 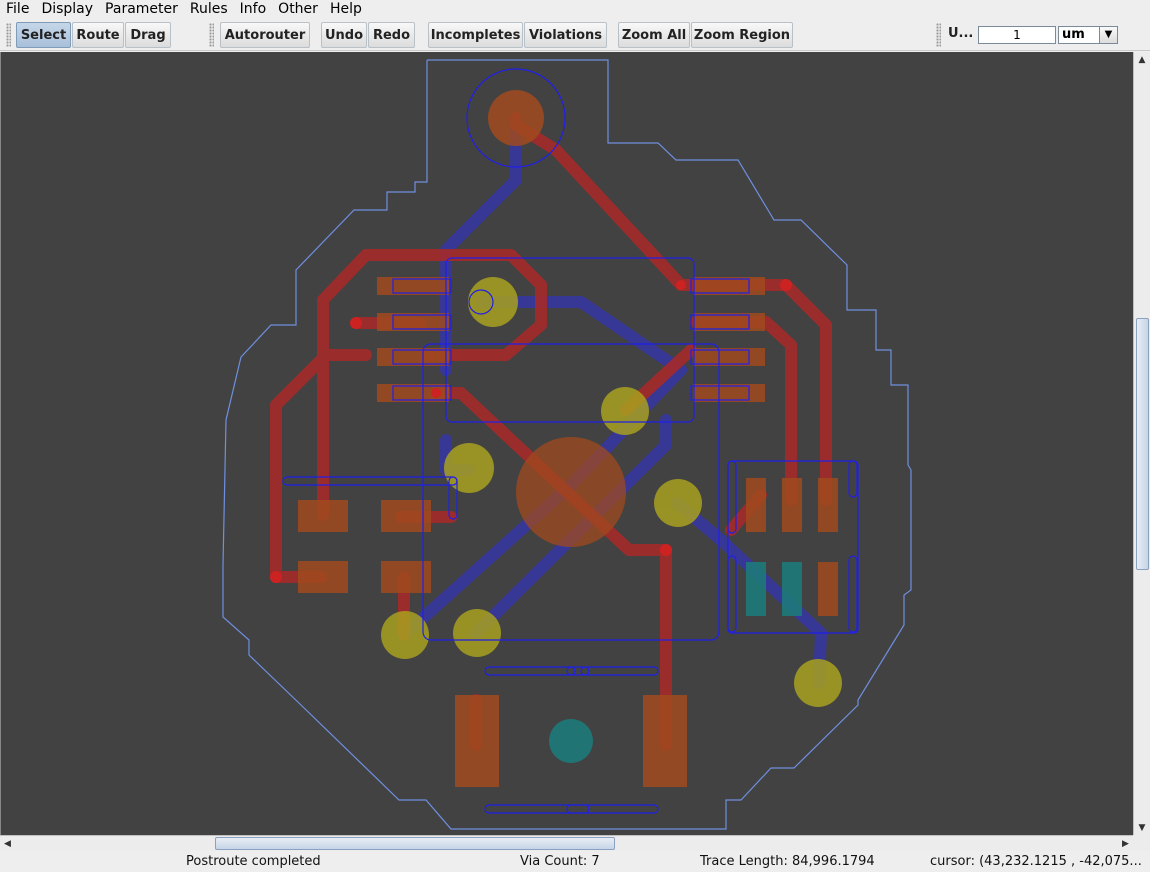 I want to click on select-button: Select, so click(x=43, y=35).